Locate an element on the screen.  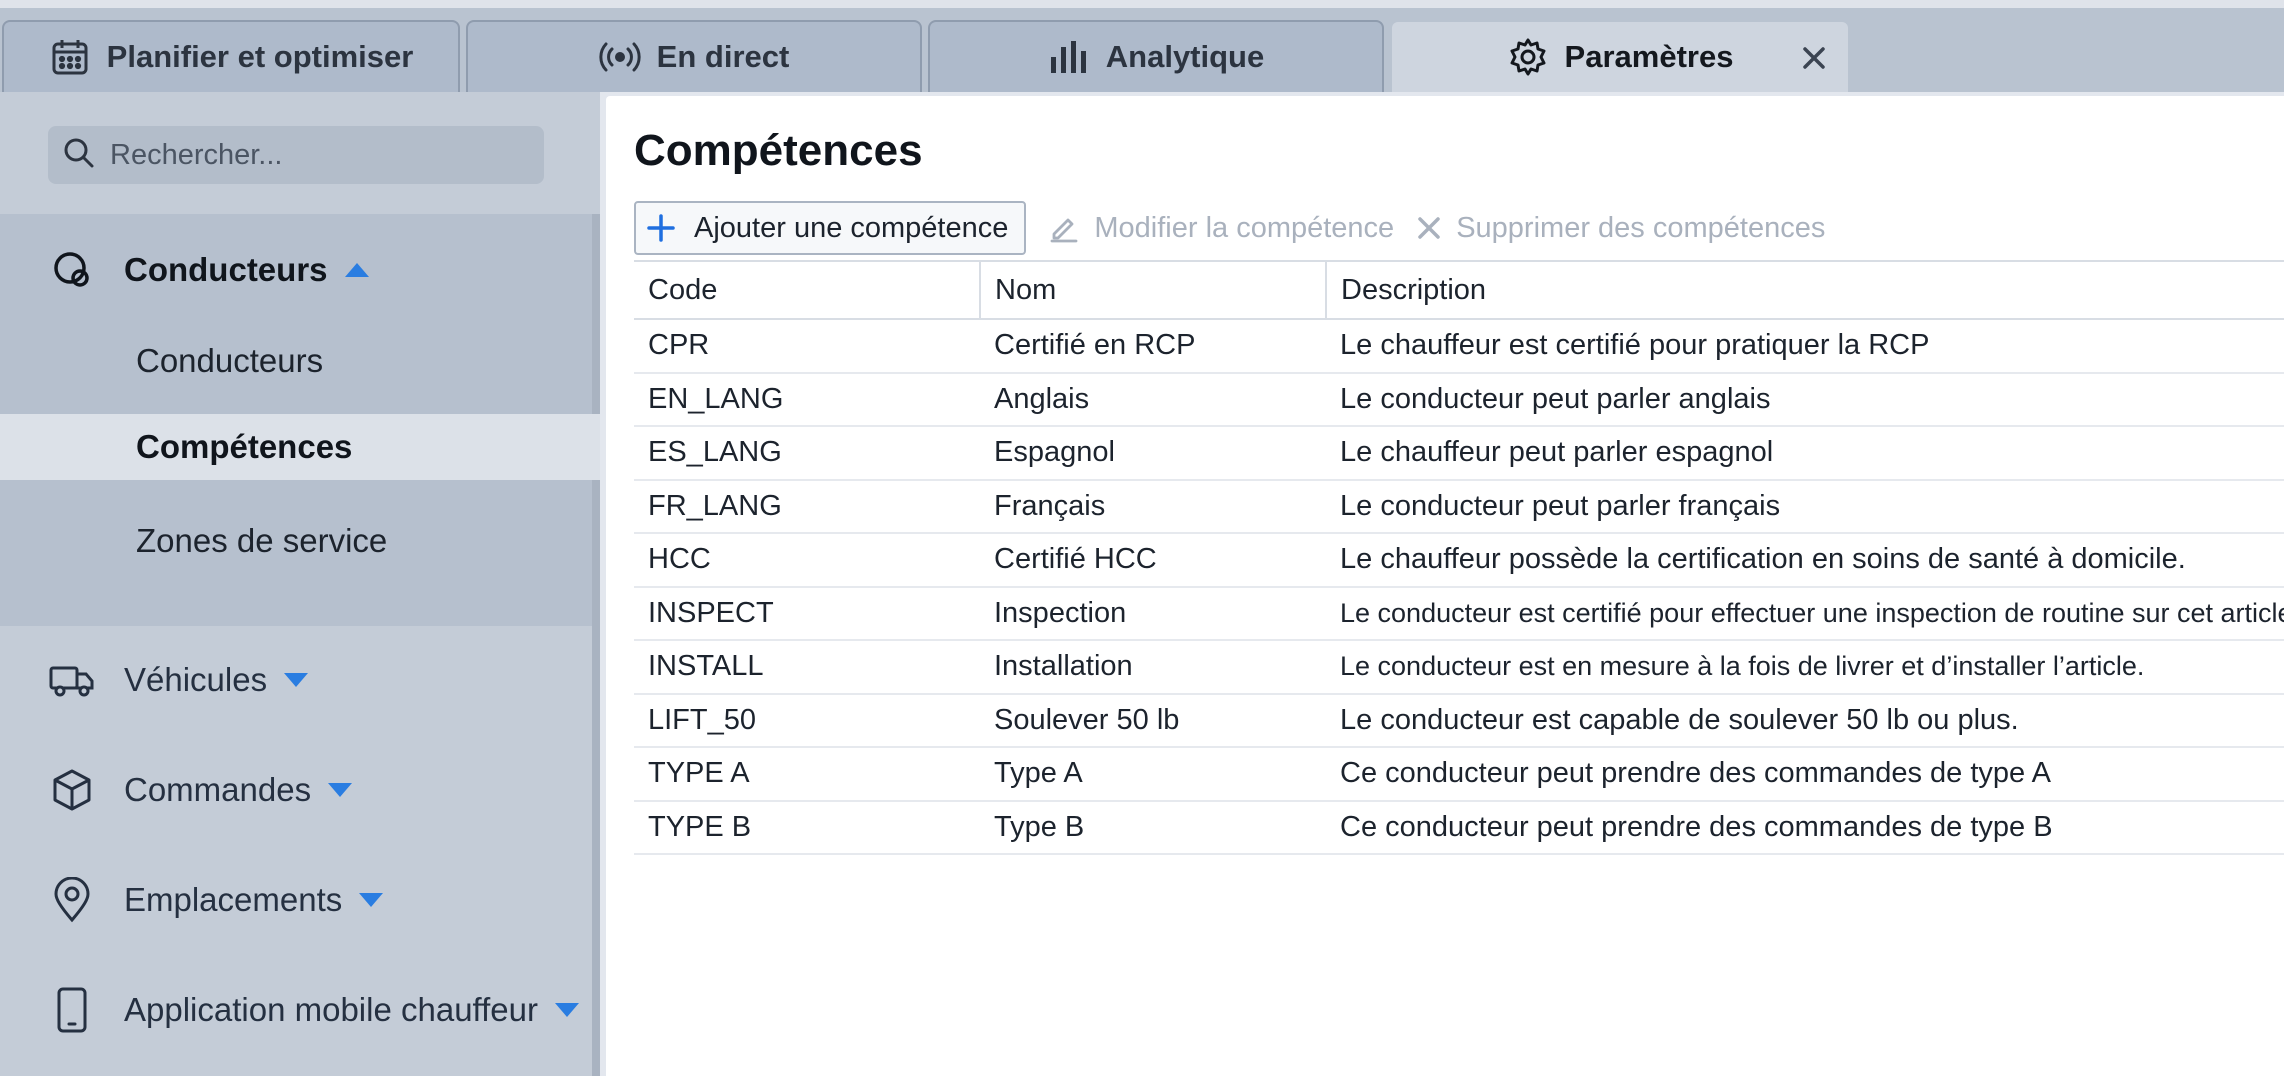
cell-code: INSPECT is located at coordinates (807, 613).